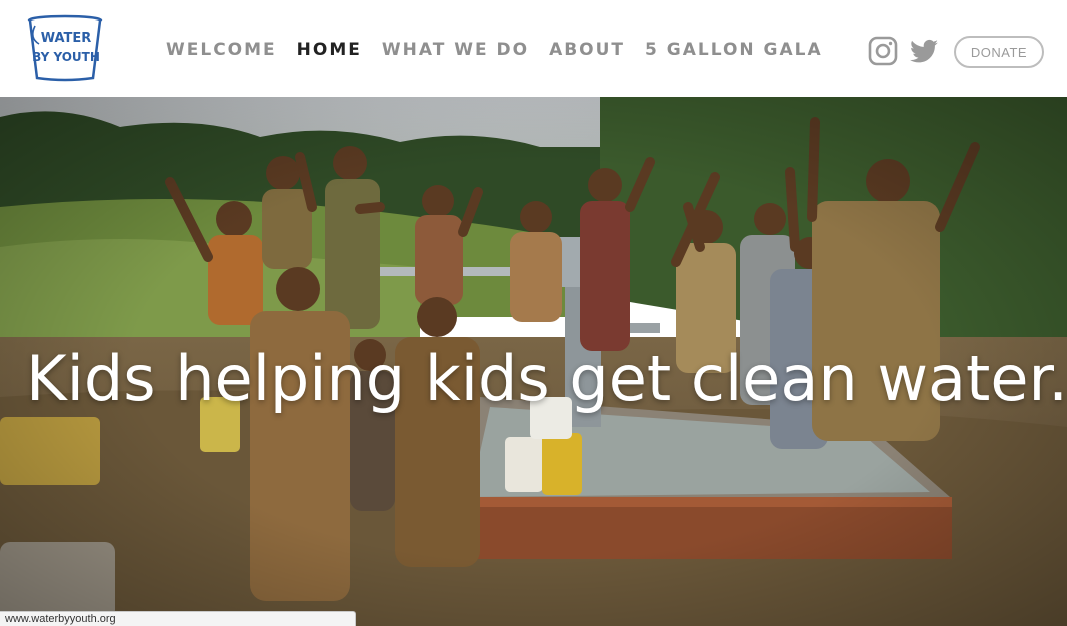 This screenshot has height=626, width=1067. I want to click on nav-item-about: ABOUT, so click(587, 50).